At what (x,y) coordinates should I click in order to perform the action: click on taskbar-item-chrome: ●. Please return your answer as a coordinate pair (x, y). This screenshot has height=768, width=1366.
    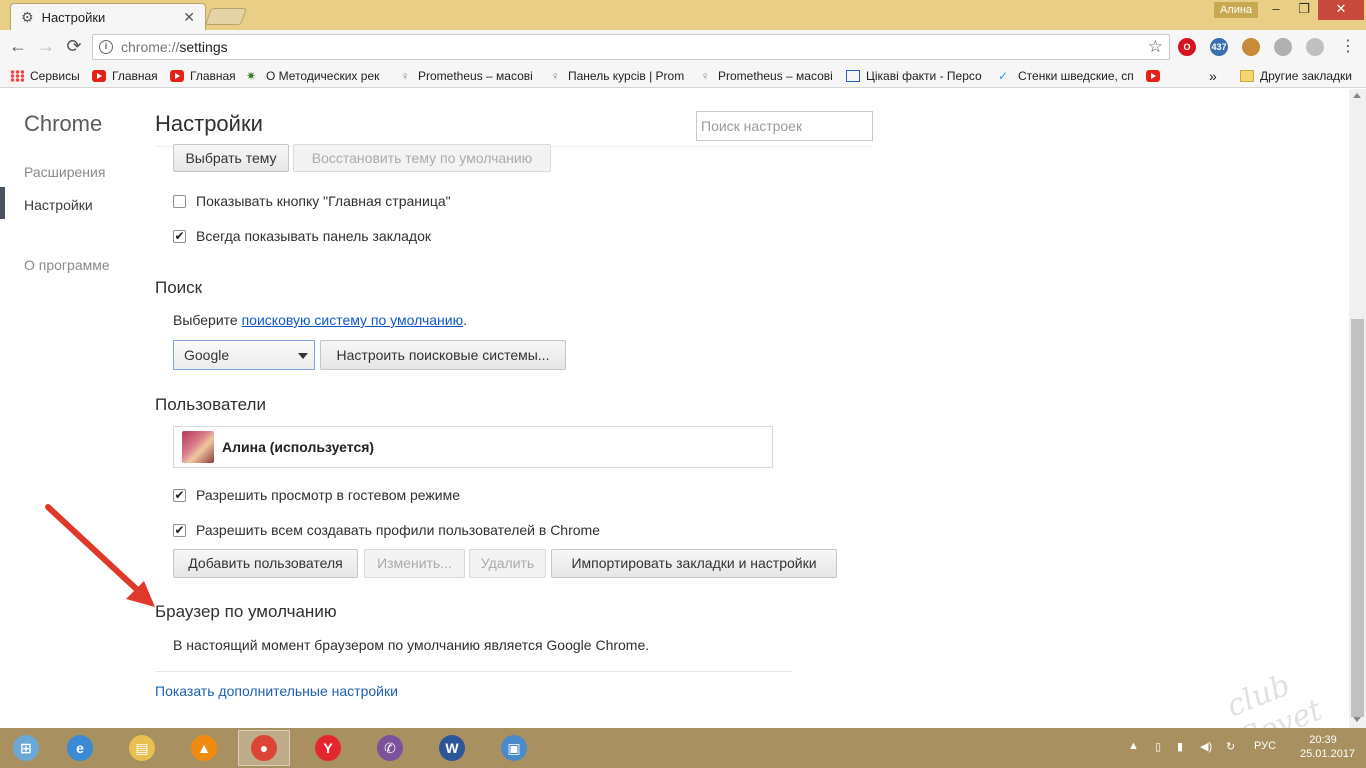
    Looking at the image, I should click on (264, 748).